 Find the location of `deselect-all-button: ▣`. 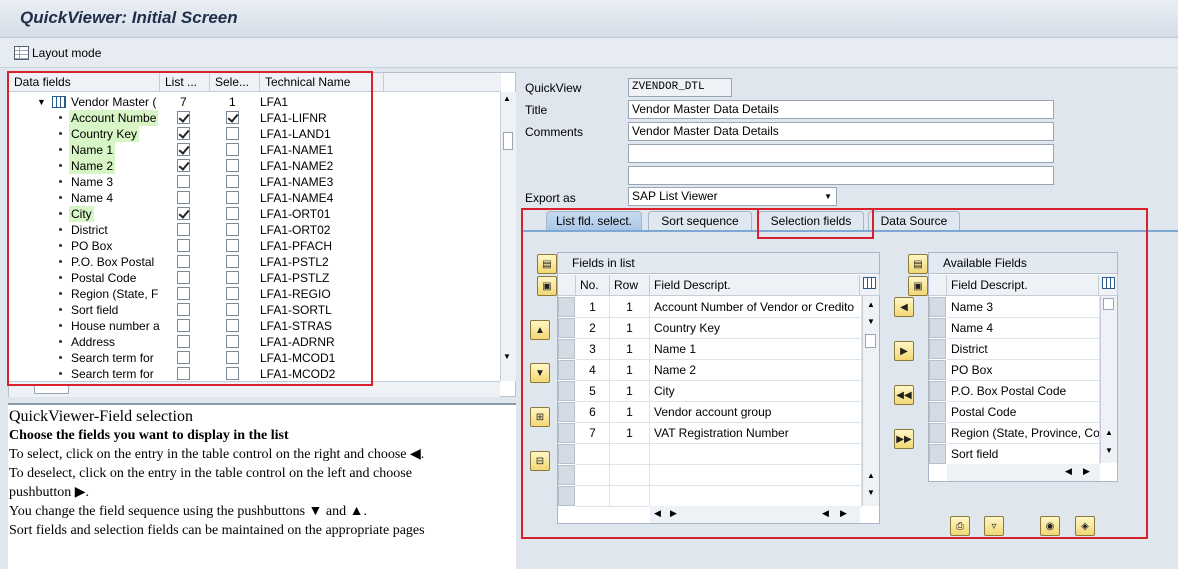

deselect-all-button: ▣ is located at coordinates (547, 286).